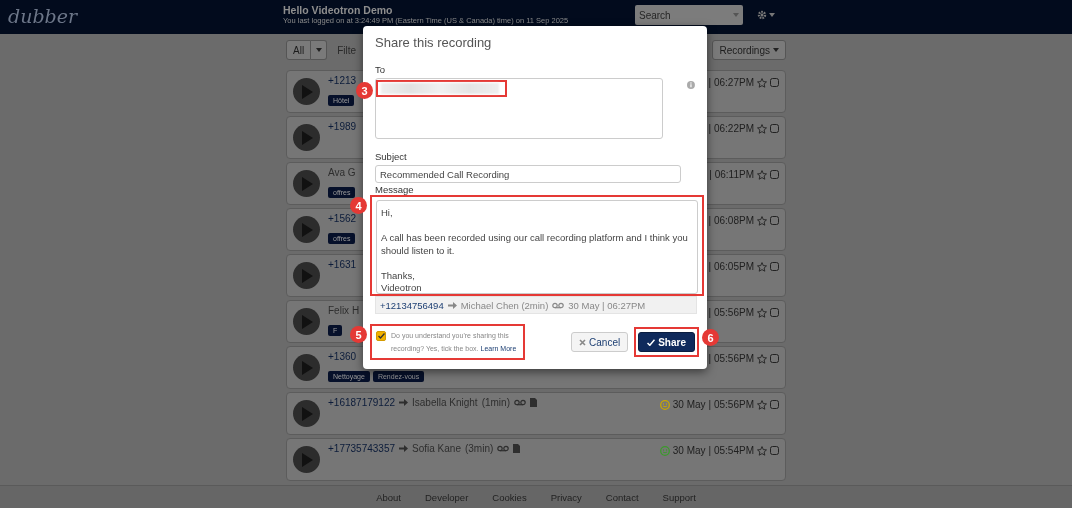 This screenshot has height=508, width=1072. Describe the element at coordinates (536, 305) in the screenshot. I see `recording-reference: +12134756494 Michael Chen (2min) 30 May | 06:27PM` at that location.